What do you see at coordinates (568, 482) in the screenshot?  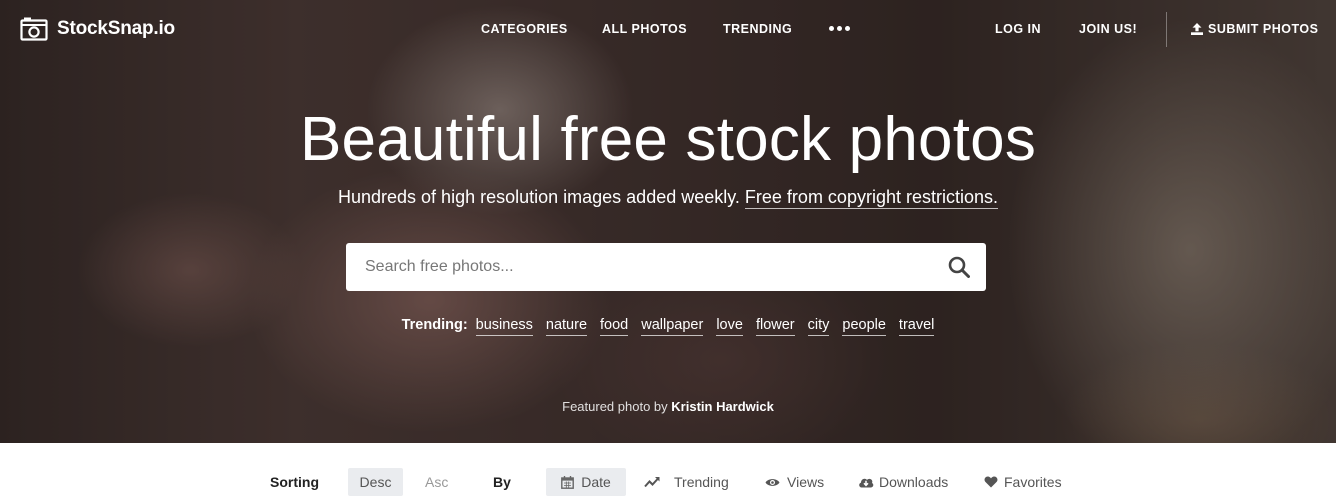 I see `calendar-icon` at bounding box center [568, 482].